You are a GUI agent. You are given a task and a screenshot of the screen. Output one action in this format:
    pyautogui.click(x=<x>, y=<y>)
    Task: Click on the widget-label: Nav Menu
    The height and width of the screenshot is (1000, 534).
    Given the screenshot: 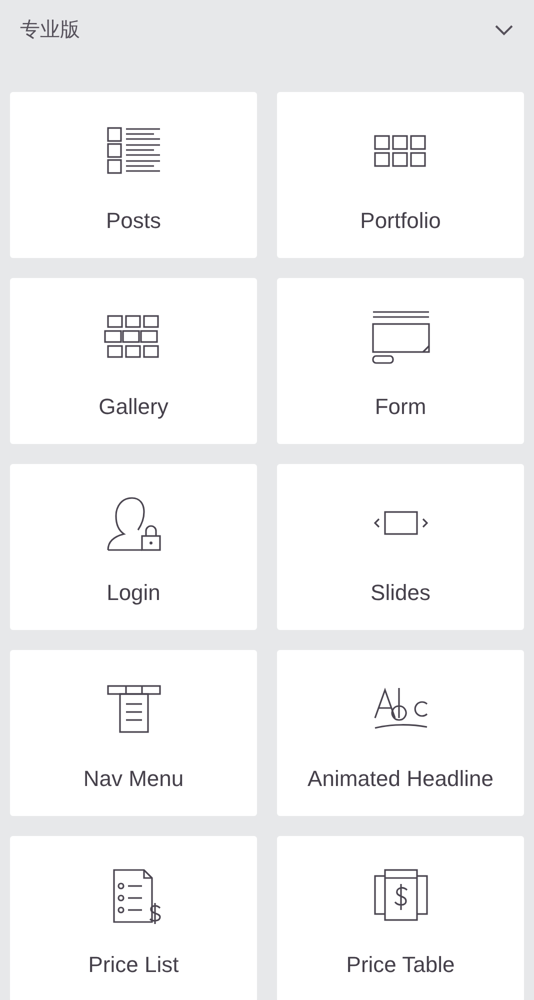 What is the action you would take?
    pyautogui.click(x=133, y=779)
    